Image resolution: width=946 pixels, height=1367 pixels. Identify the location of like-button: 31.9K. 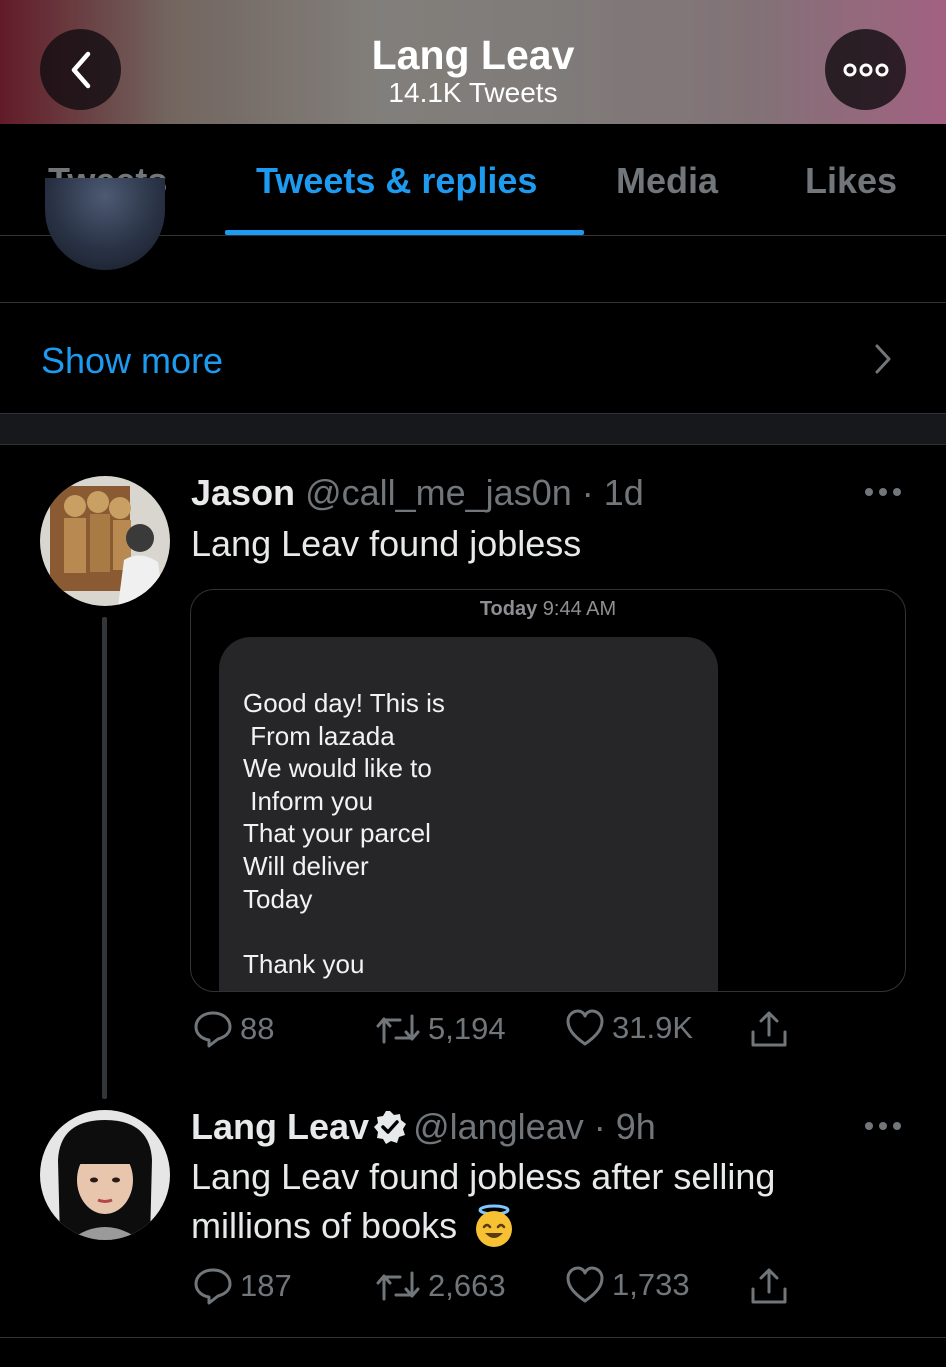
(628, 1028).